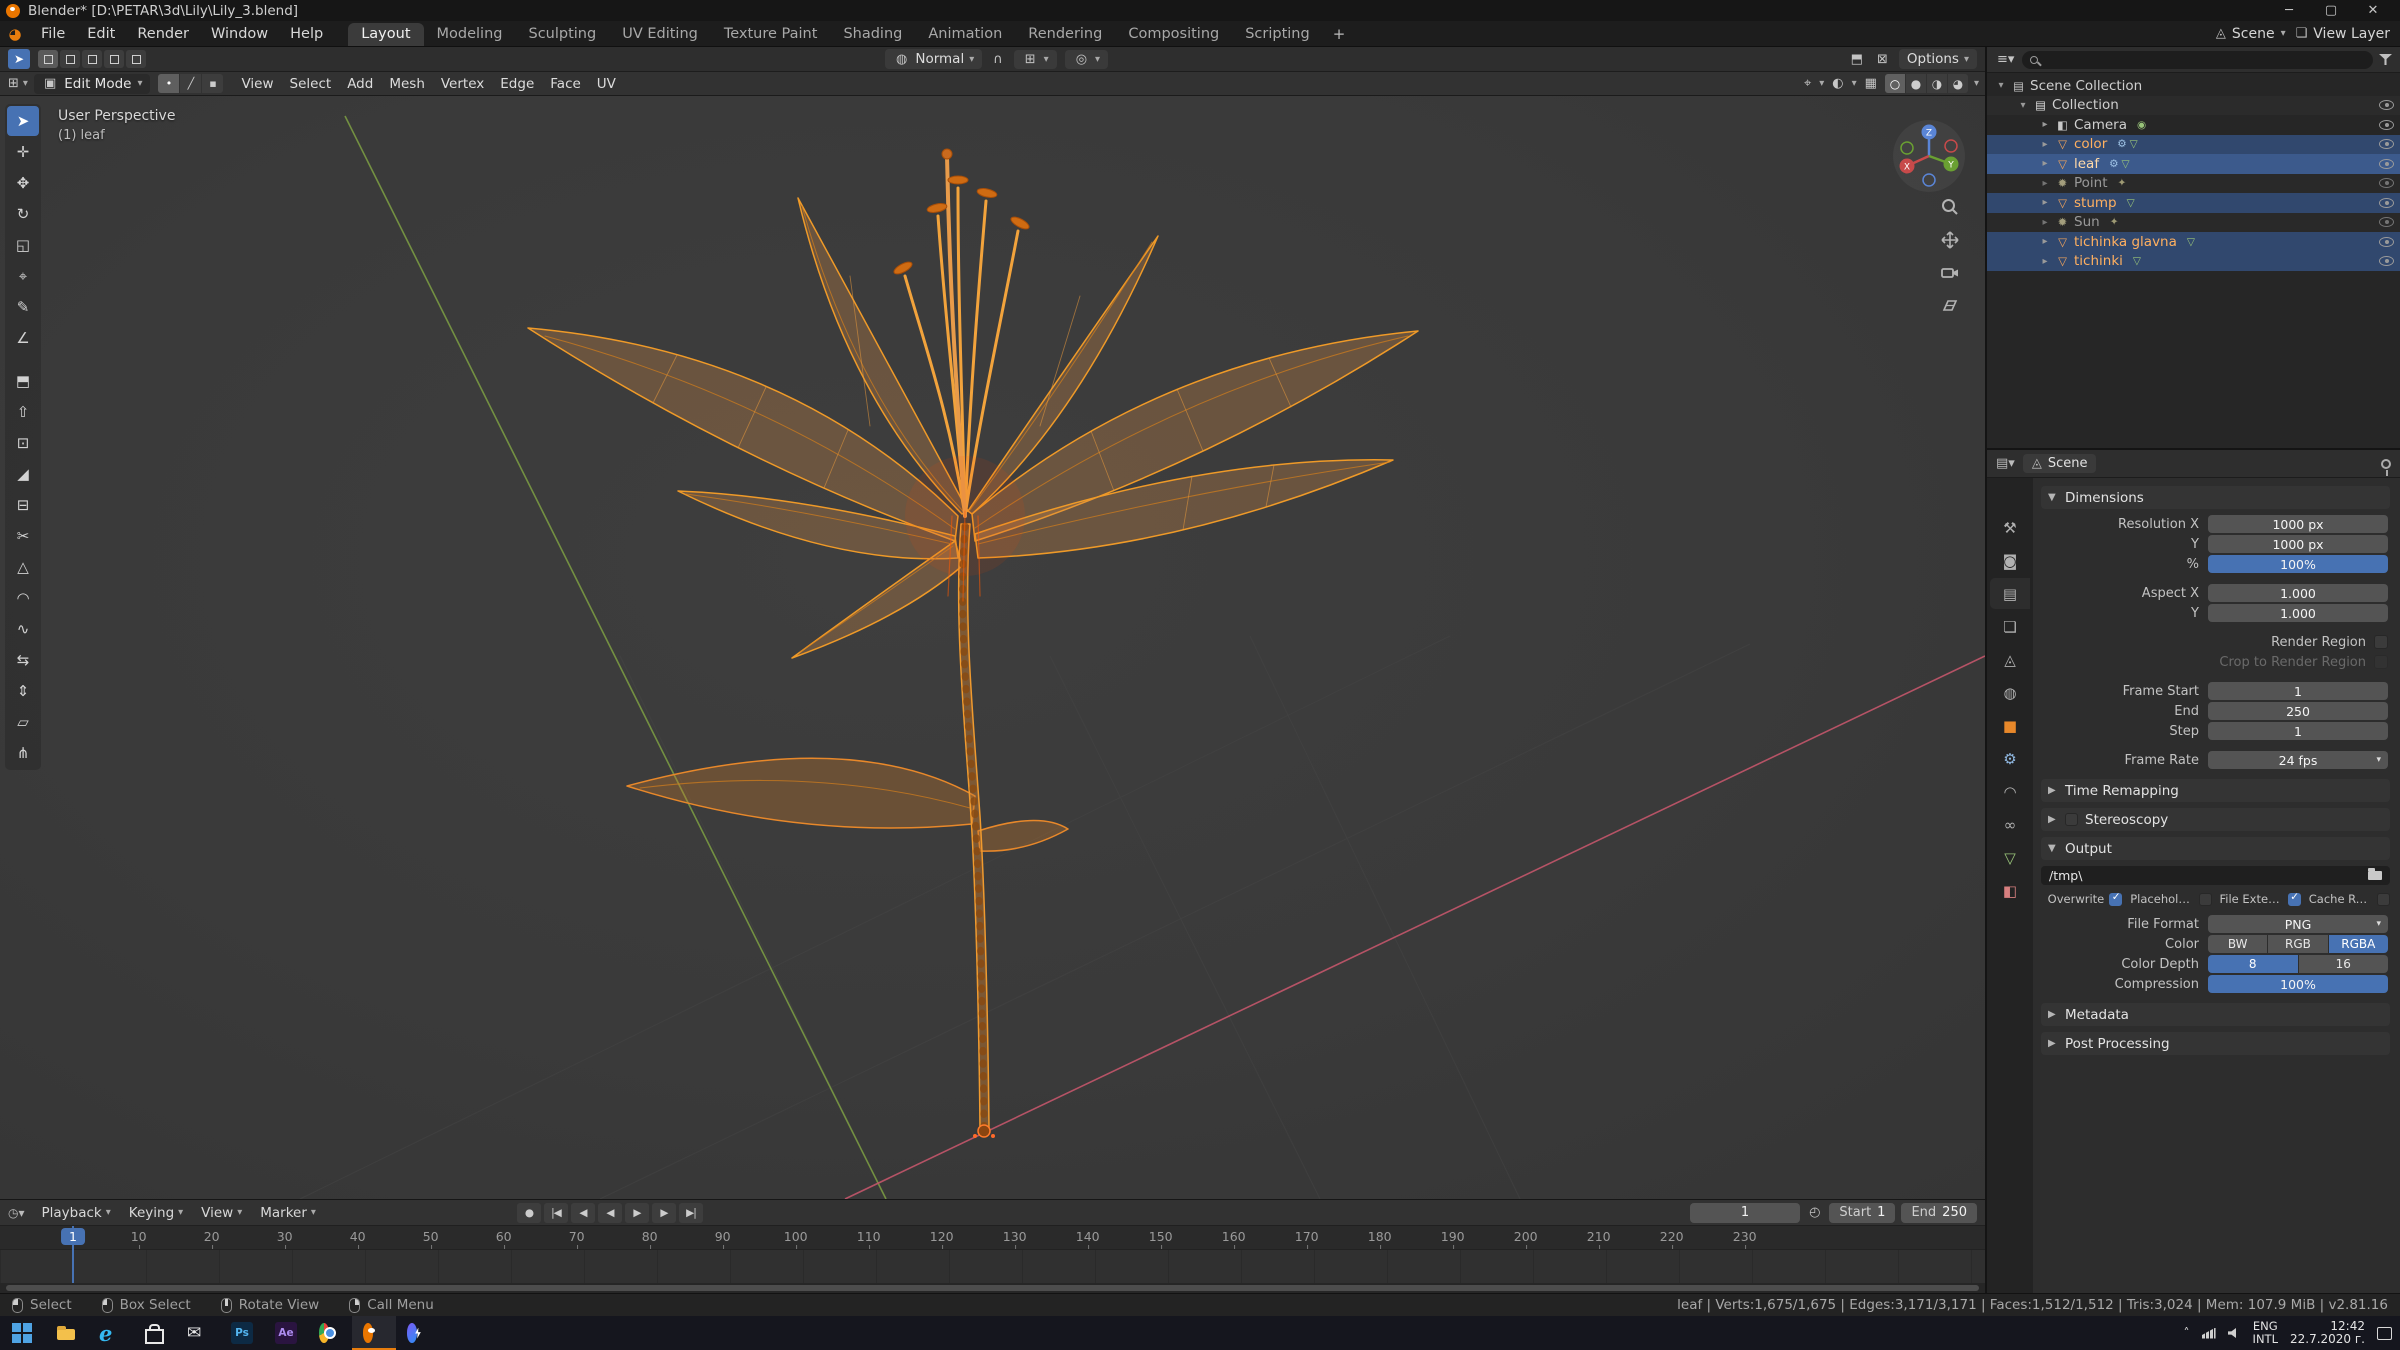  Describe the element at coordinates (23, 629) in the screenshot. I see `tool-smooth: ∿` at that location.